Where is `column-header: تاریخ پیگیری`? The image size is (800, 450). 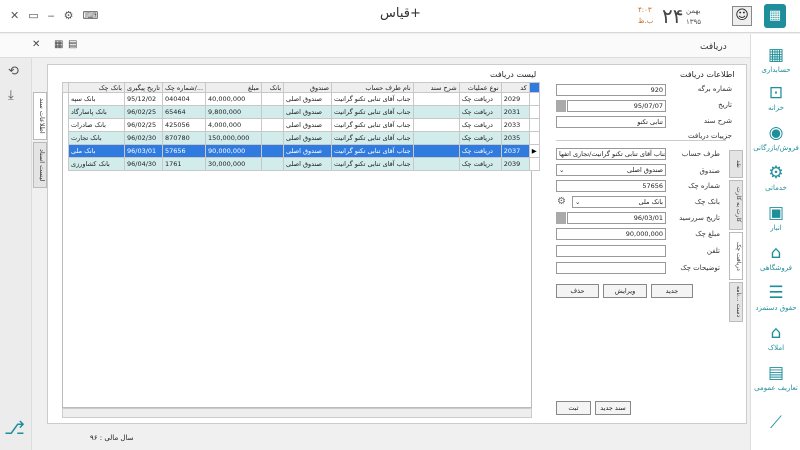 column-header: تاریخ پیگیری is located at coordinates (143, 87).